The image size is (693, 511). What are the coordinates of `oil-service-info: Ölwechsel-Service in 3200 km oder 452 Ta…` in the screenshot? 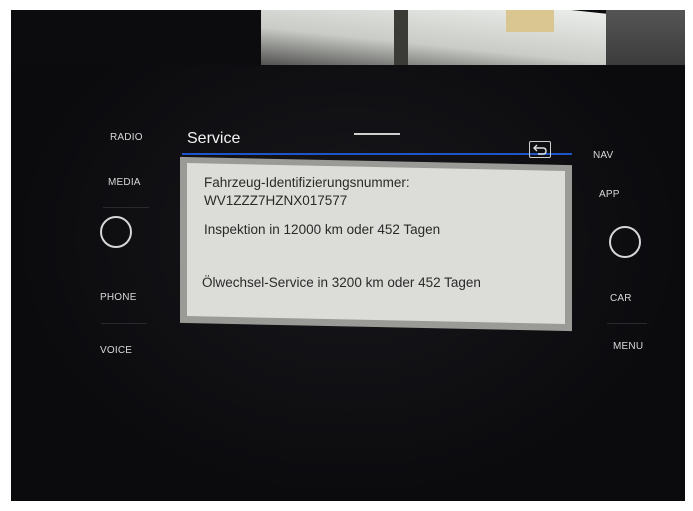 It's located at (341, 282).